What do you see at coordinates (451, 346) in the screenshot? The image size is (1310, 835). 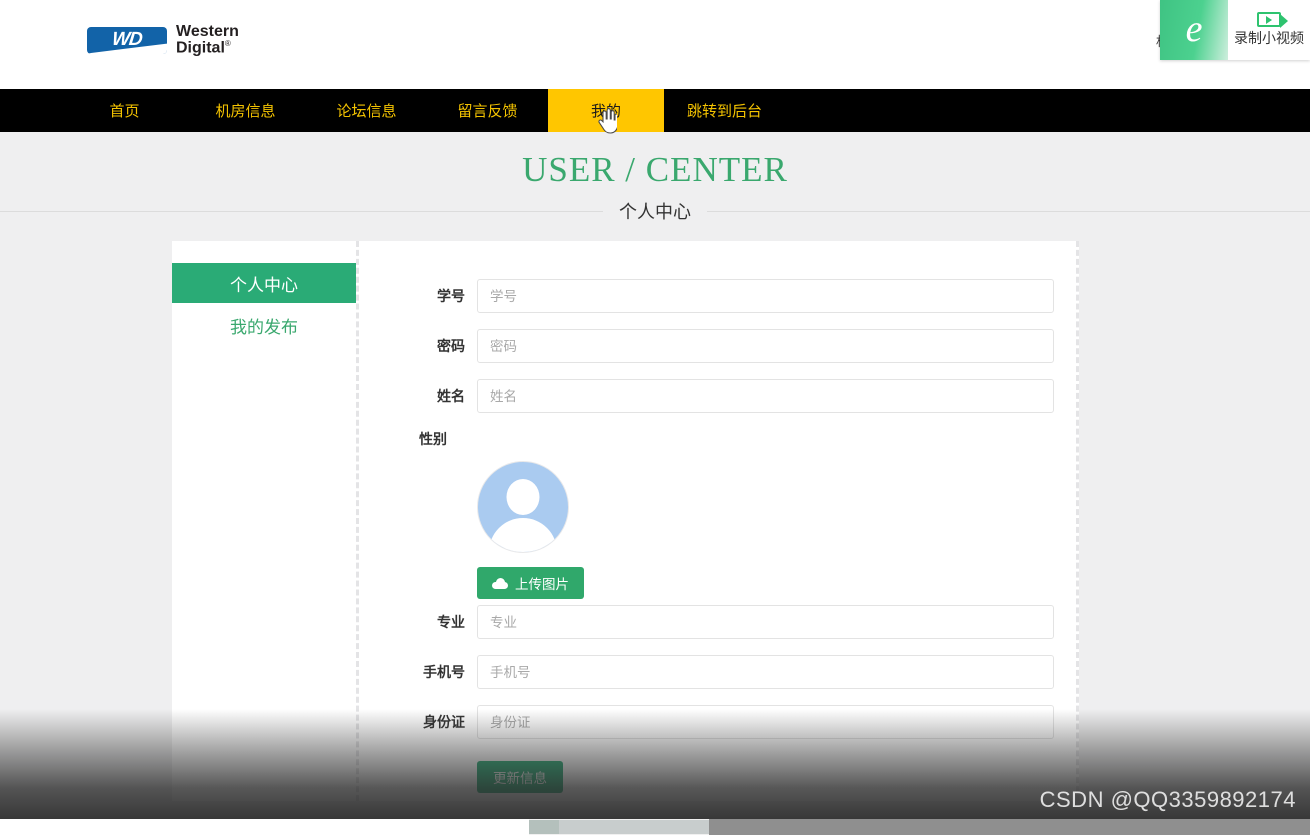 I see `label-password: 密码` at bounding box center [451, 346].